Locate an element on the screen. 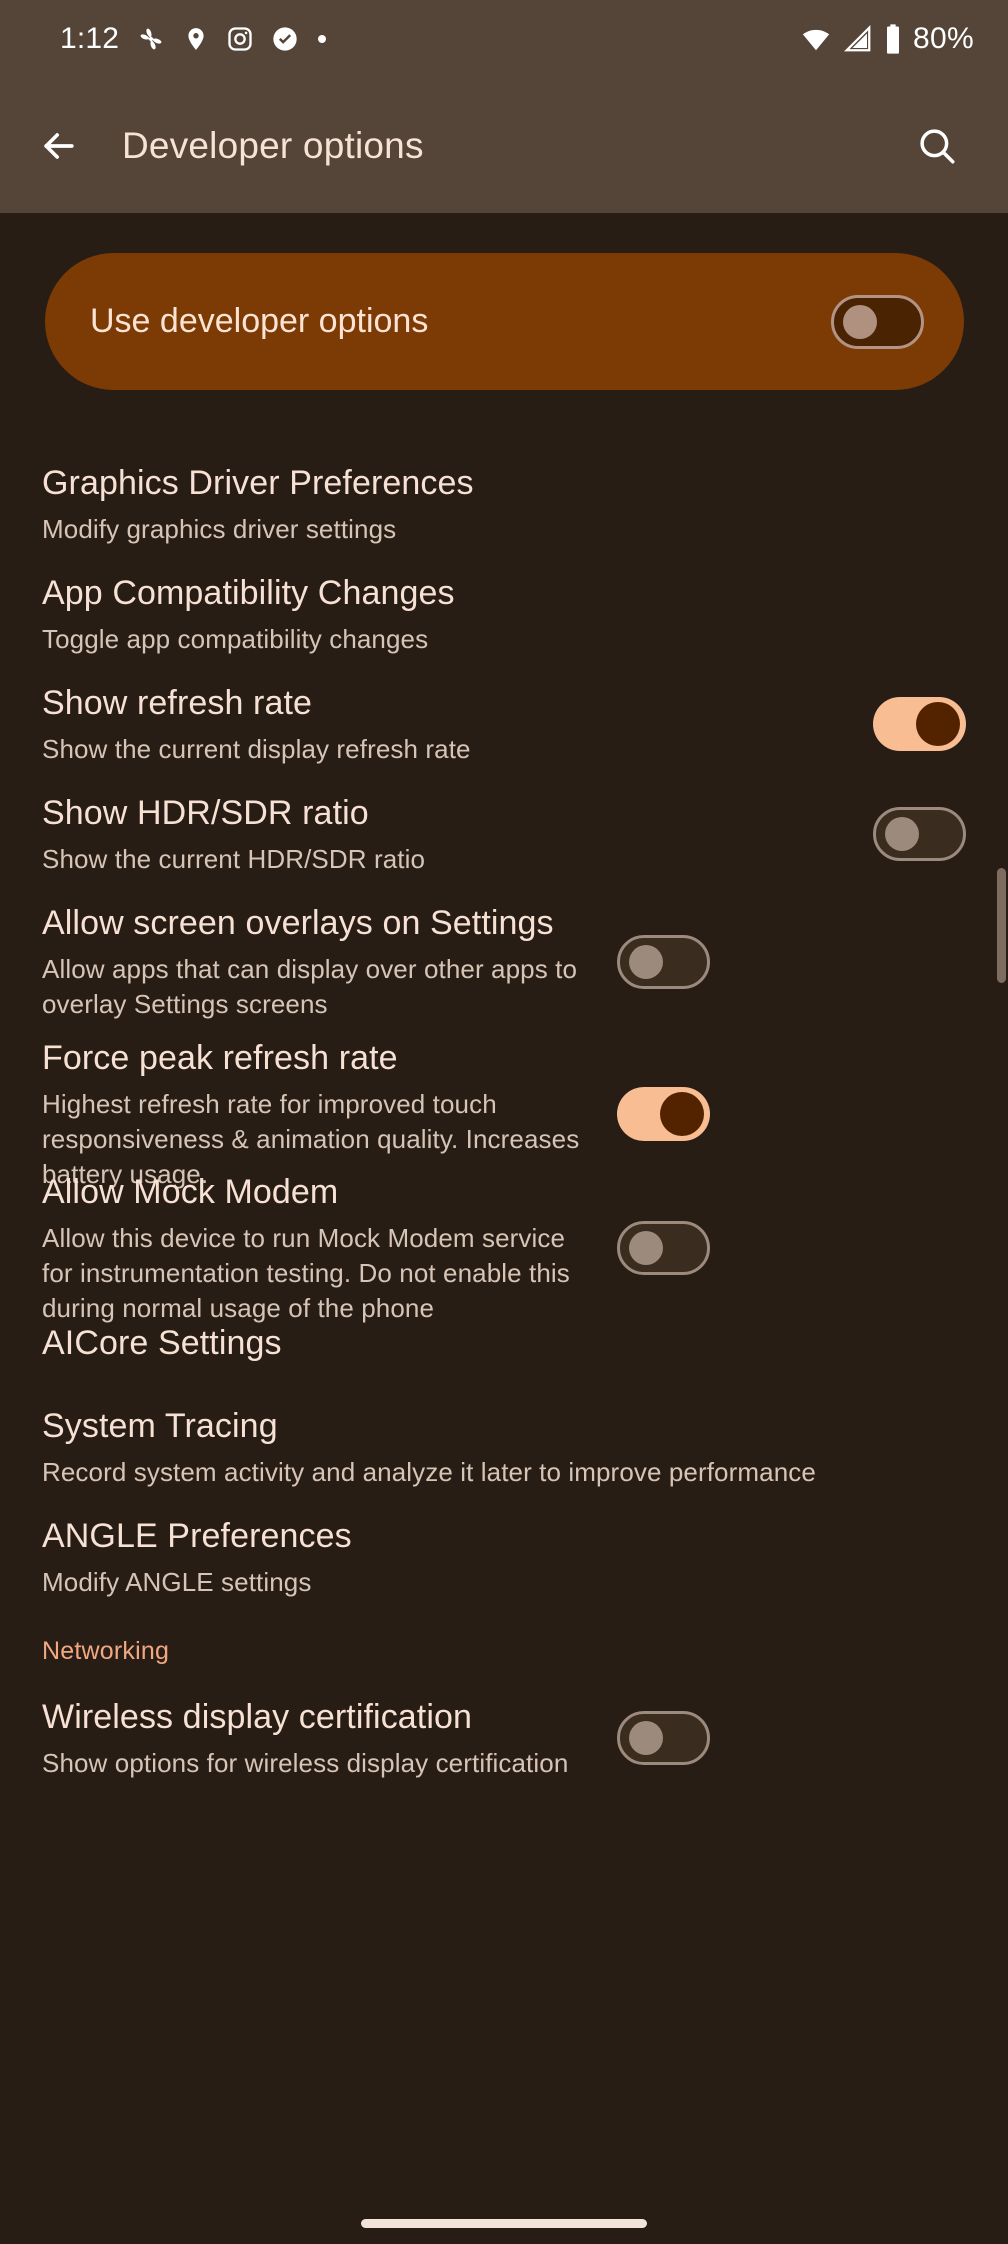 The width and height of the screenshot is (1008, 2244). back-button is located at coordinates (59, 146).